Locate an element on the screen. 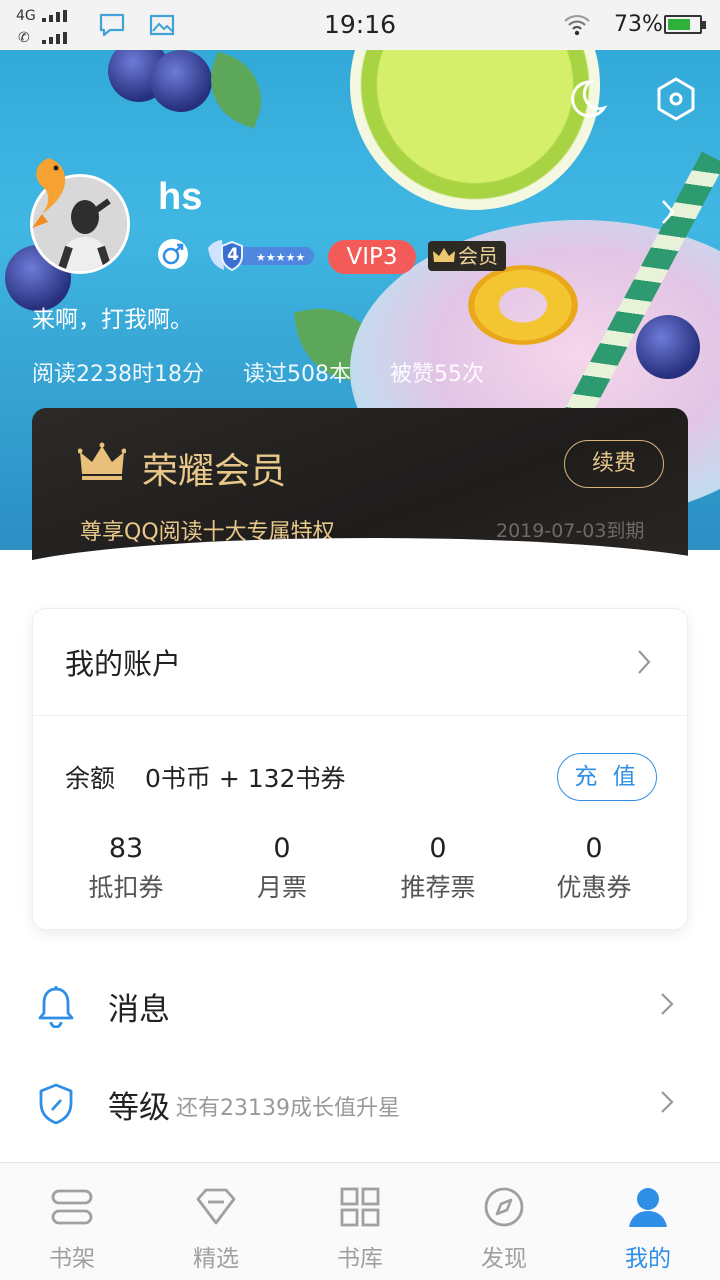 This screenshot has width=720, height=1280. level-progress-text: 还有23139成长值升星 is located at coordinates (288, 1108).